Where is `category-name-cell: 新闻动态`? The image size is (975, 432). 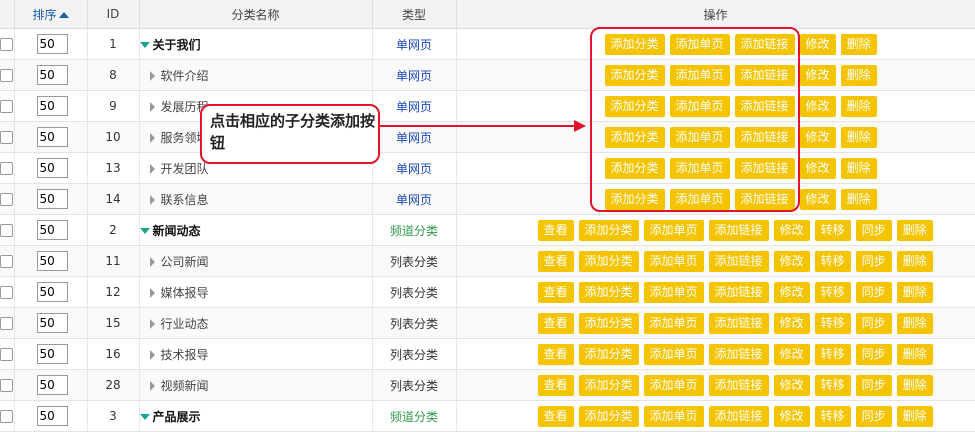 category-name-cell: 新闻动态 is located at coordinates (256, 230).